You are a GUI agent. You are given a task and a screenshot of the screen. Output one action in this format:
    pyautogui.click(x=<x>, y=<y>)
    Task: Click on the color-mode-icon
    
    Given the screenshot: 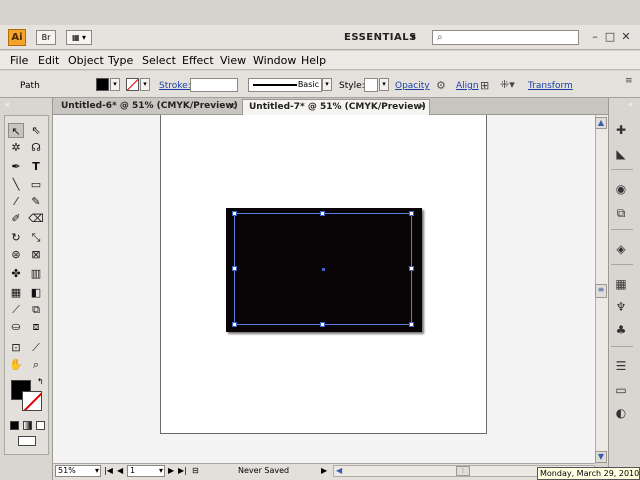 What is the action you would take?
    pyautogui.click(x=14, y=425)
    